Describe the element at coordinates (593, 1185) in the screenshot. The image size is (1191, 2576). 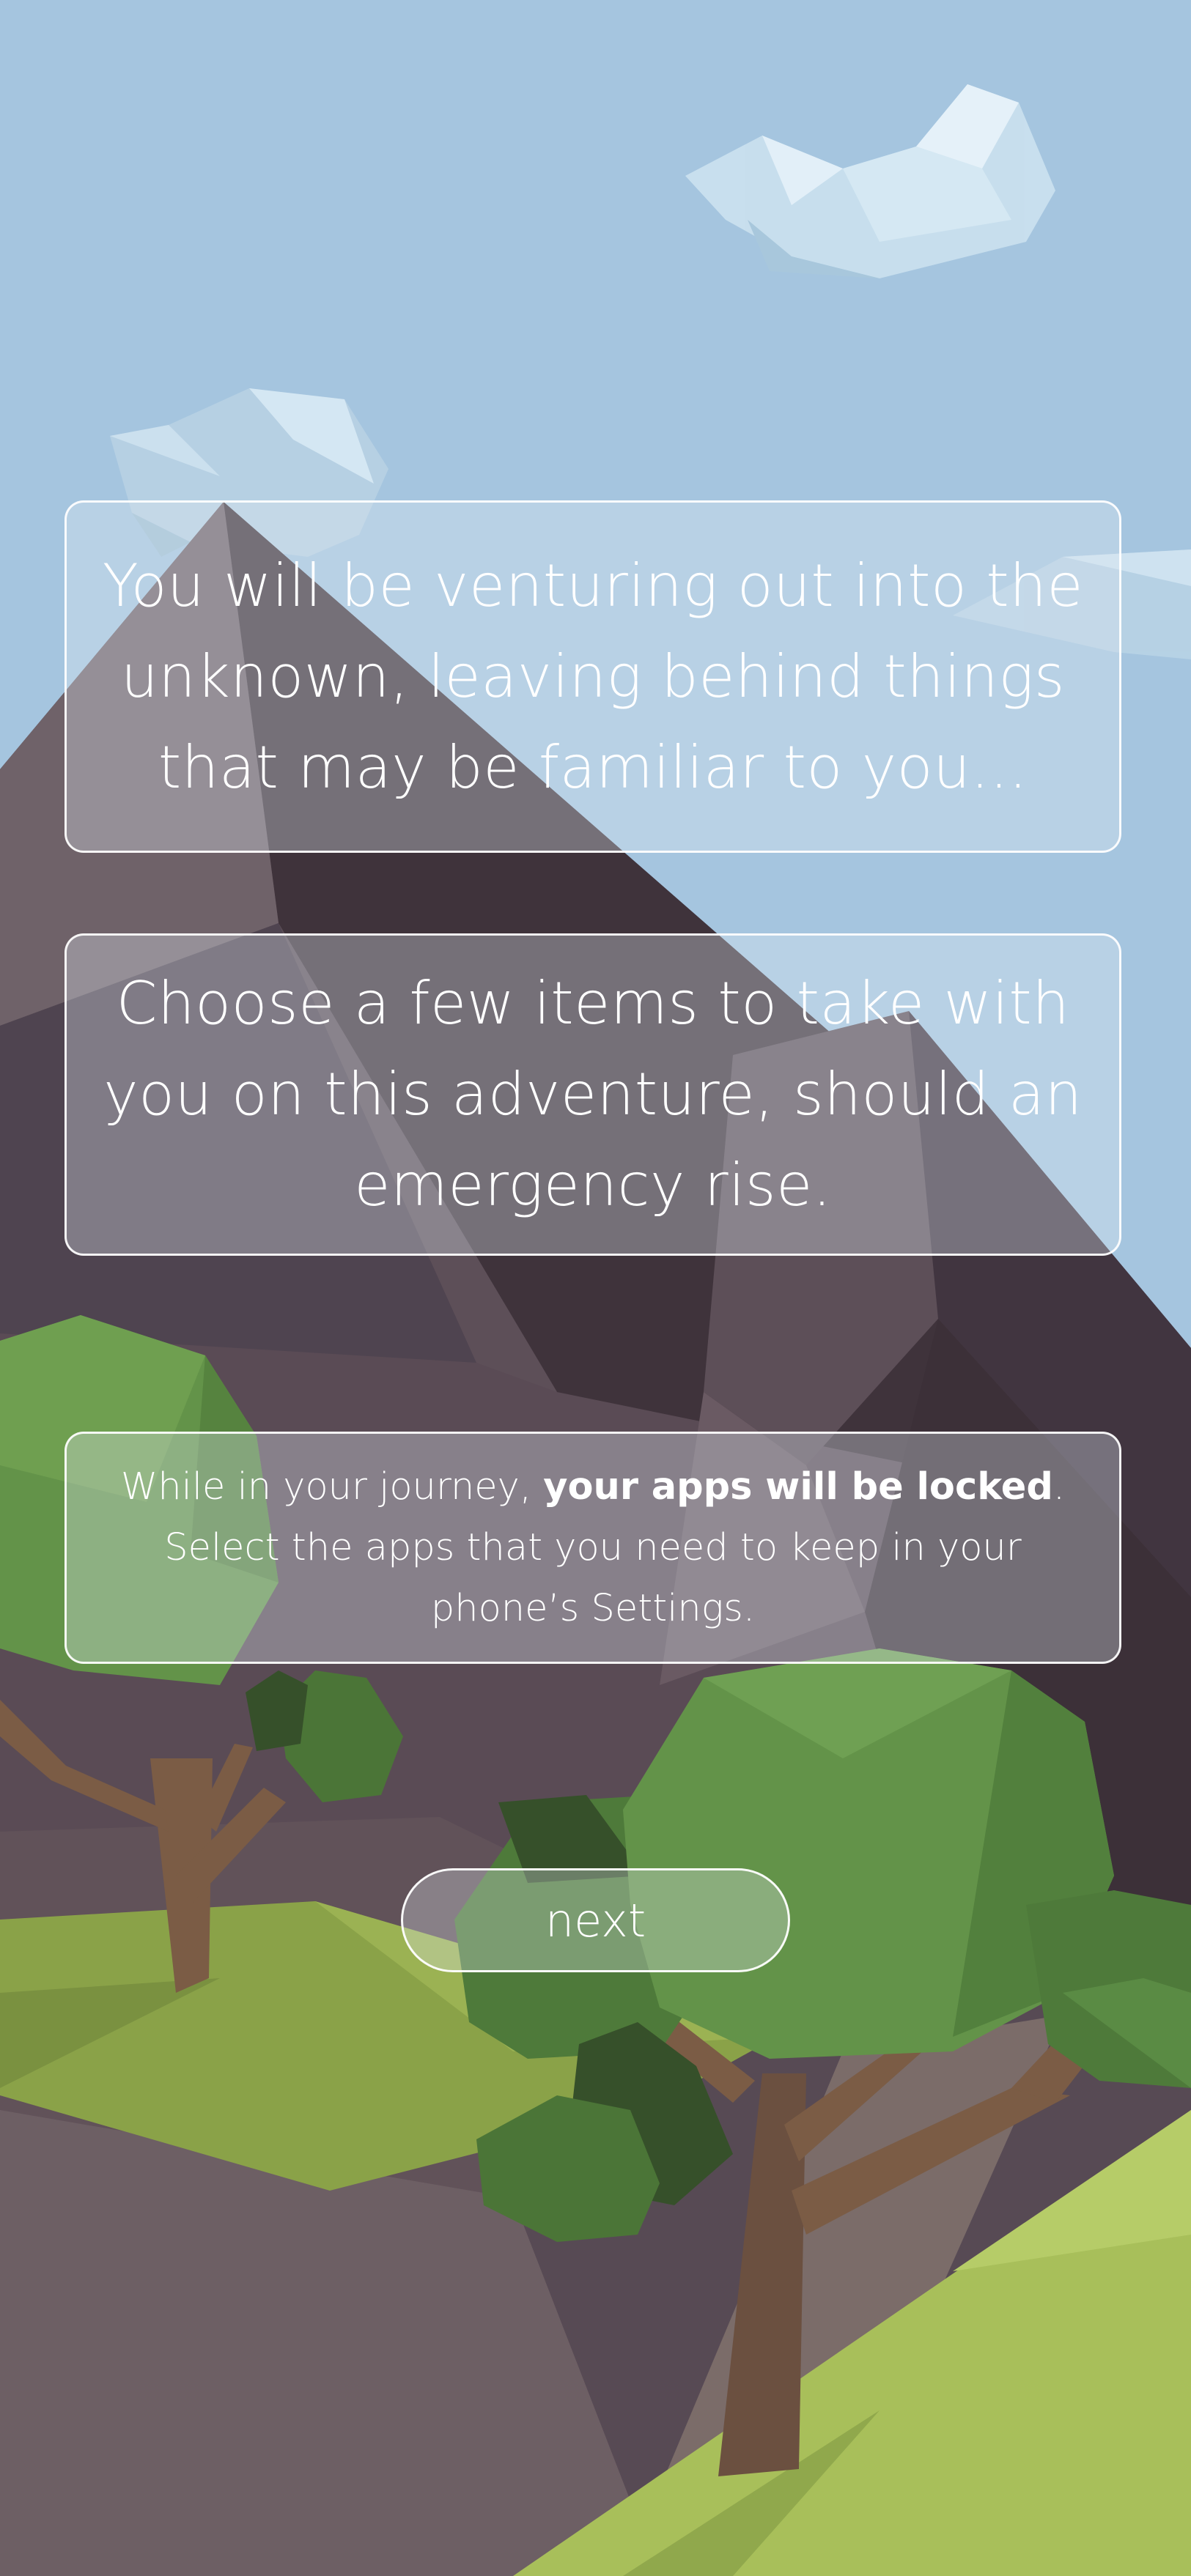
I see `choose-line-3: emergency rise.` at that location.